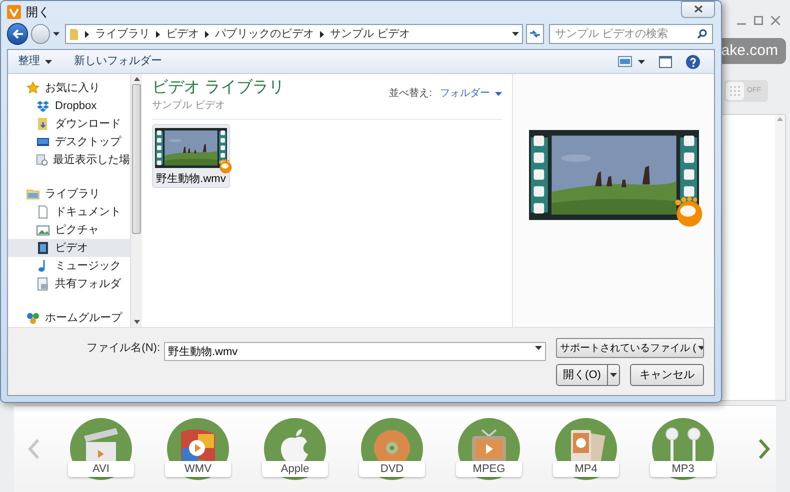 This screenshot has width=790, height=492. I want to click on file-name: 野生動物.wmv, so click(191, 179).